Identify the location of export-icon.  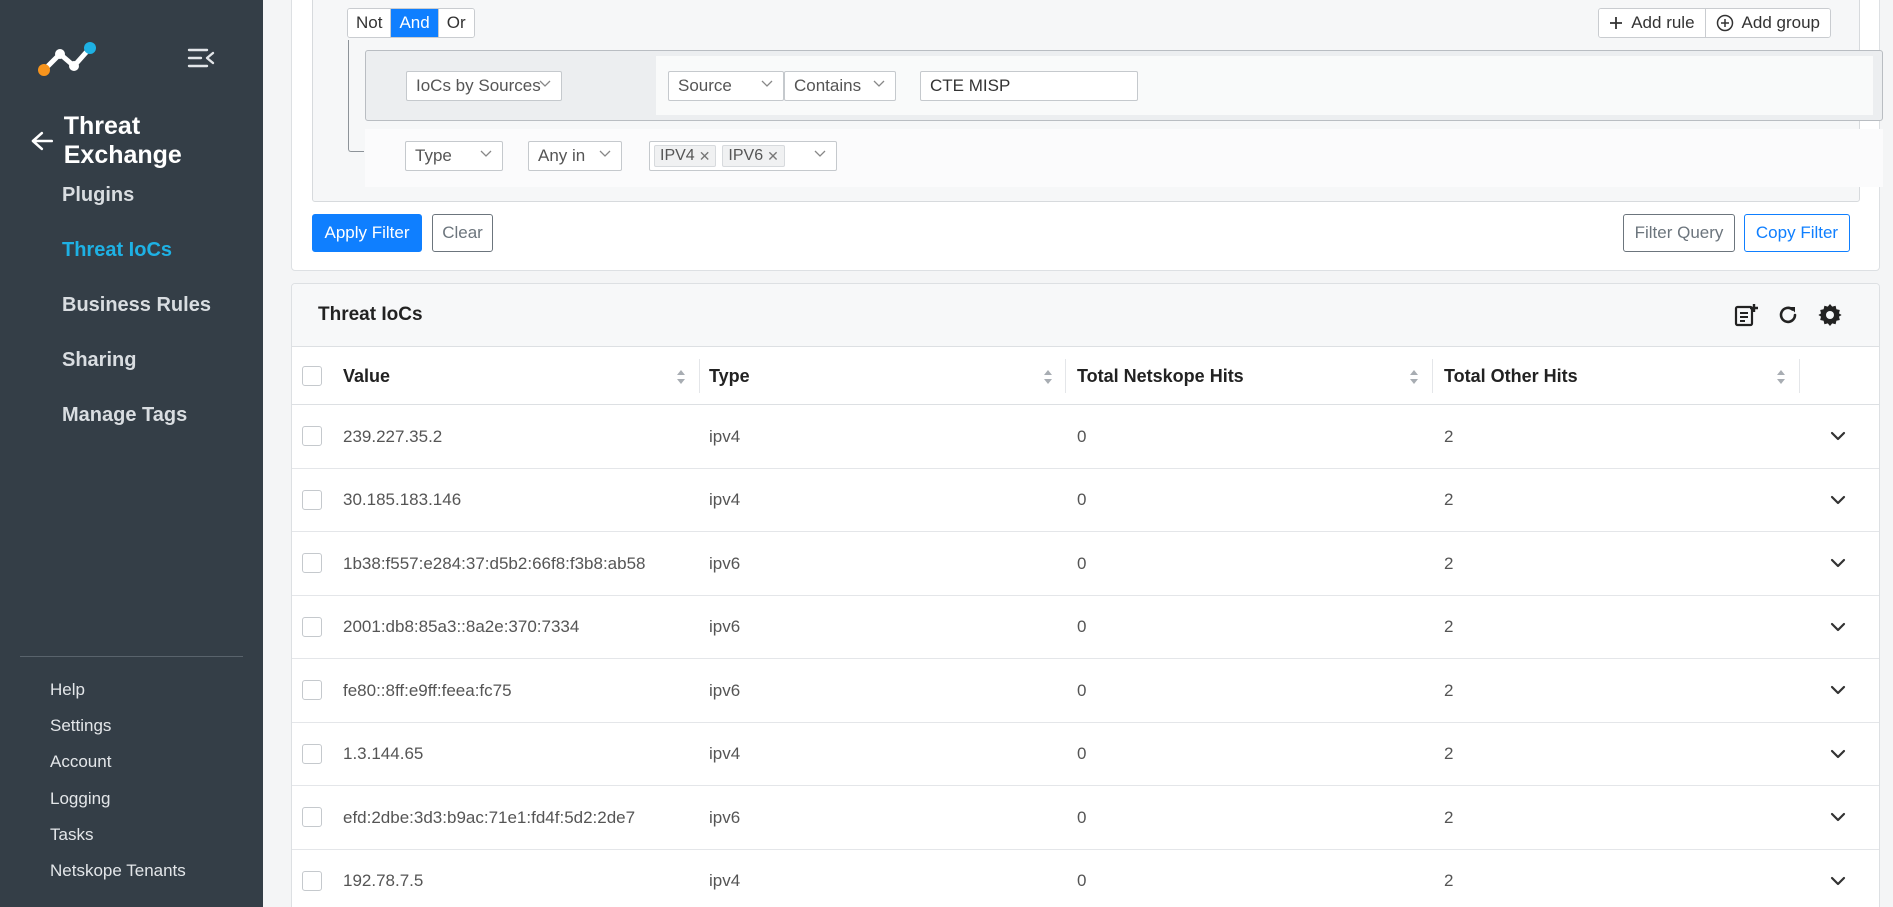
(1746, 315).